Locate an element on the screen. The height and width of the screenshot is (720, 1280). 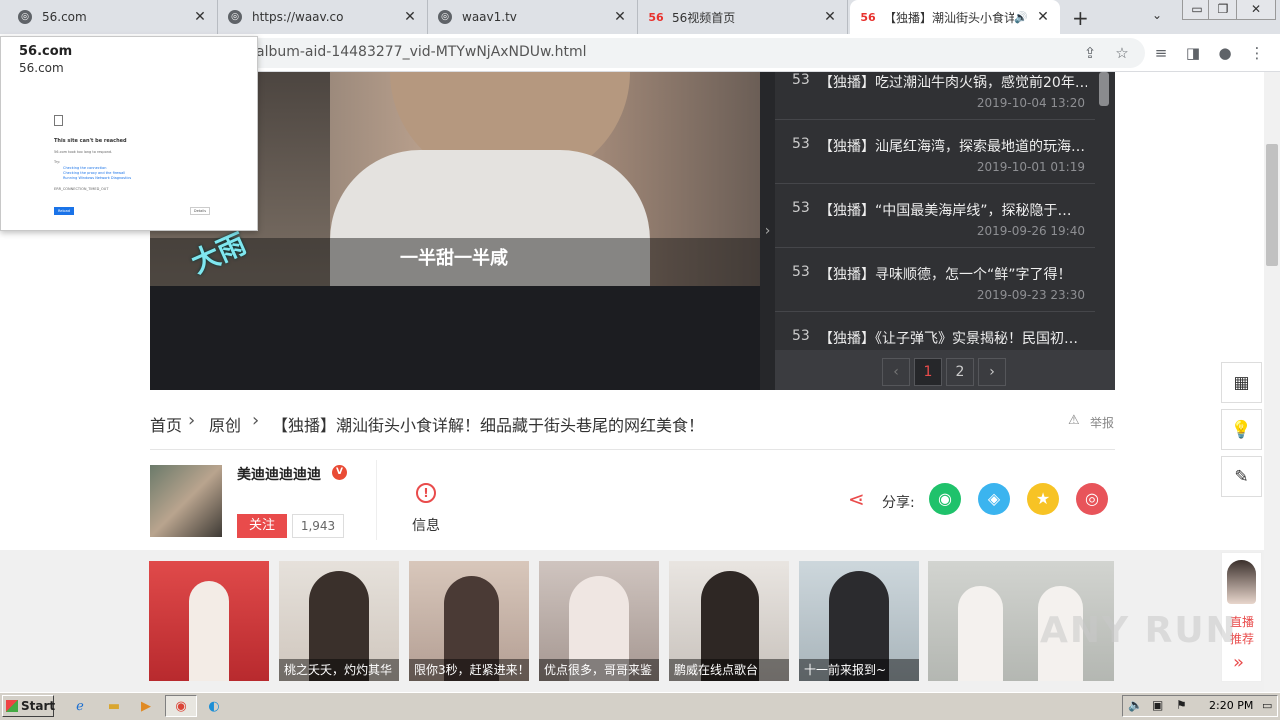
report-link: 举报 is located at coordinates (1102, 422).